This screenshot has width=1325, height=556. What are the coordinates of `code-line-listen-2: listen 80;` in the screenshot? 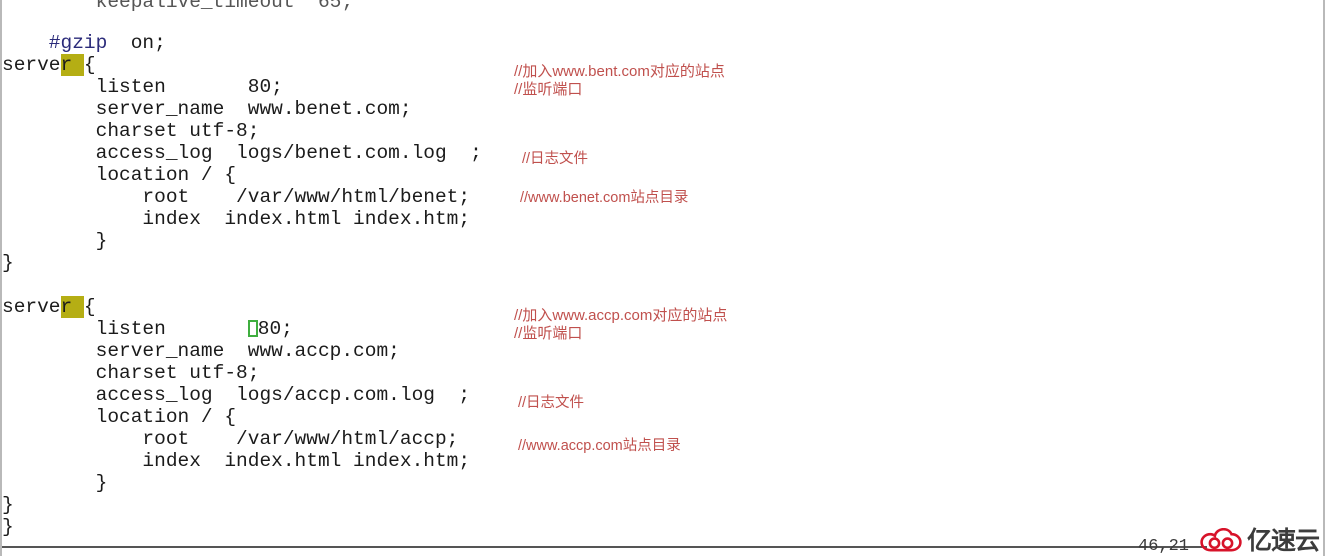 It's located at (147, 329).